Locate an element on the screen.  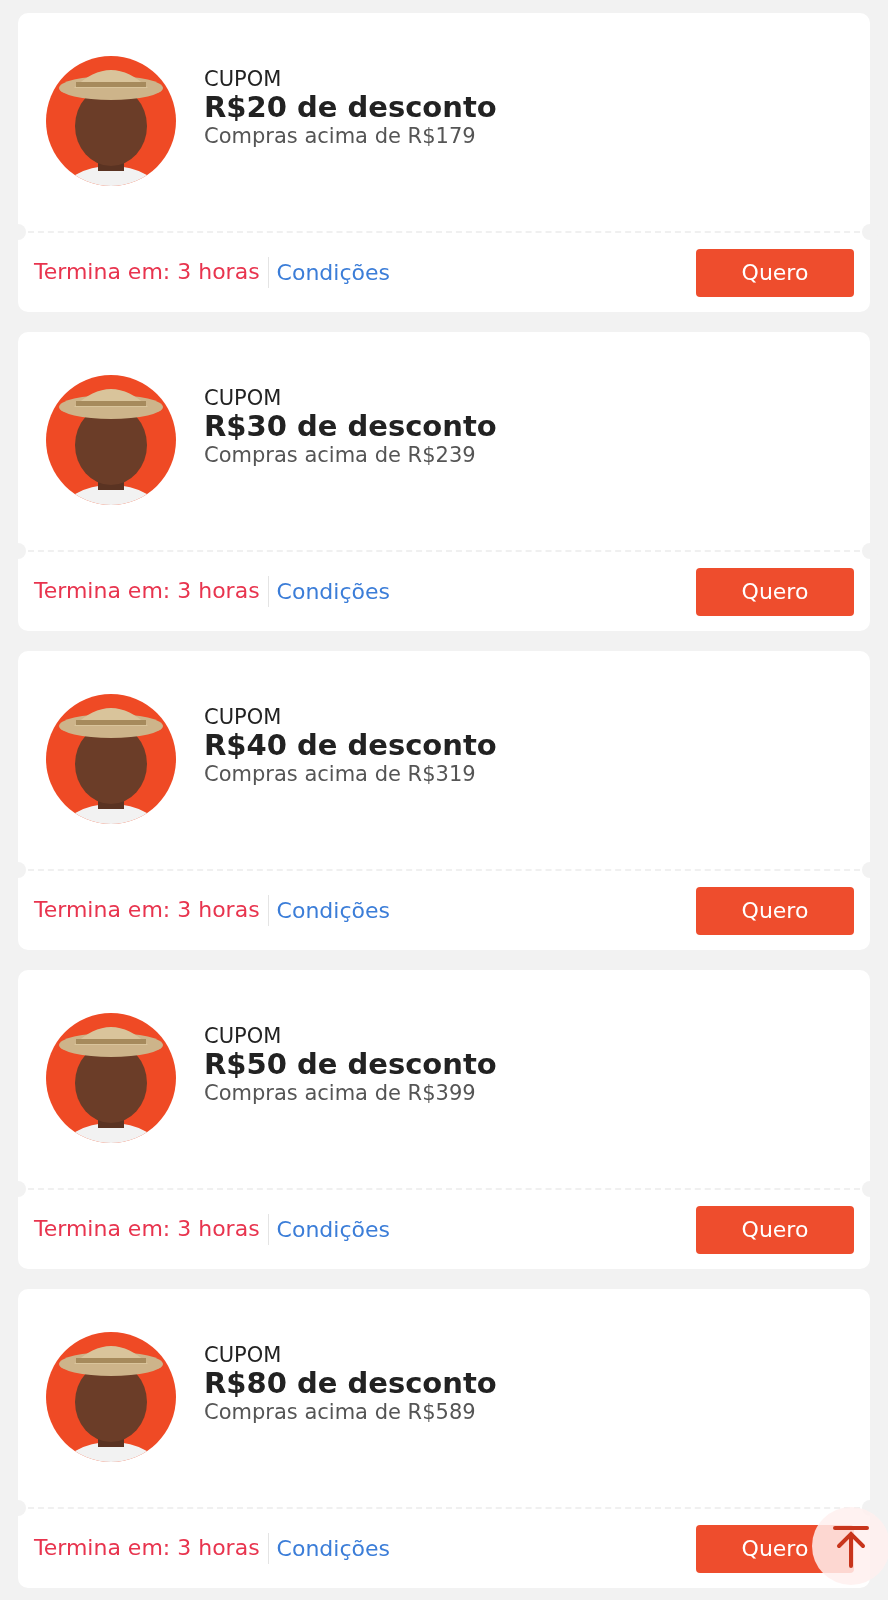
coupon-title: R$30 de desconto is located at coordinates (350, 427).